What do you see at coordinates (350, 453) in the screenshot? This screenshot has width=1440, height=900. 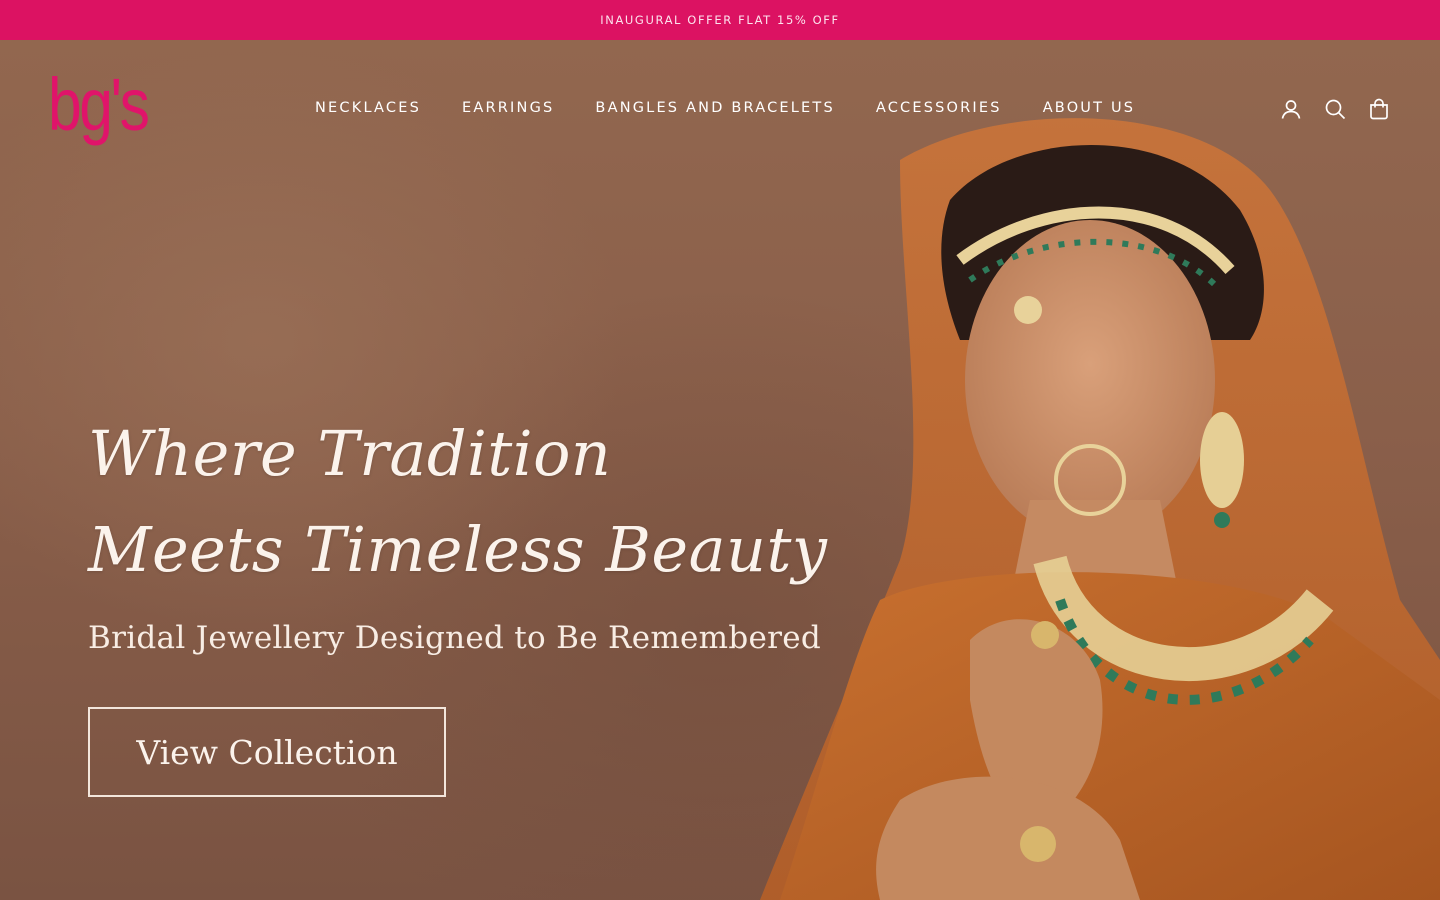 I see `hero-headline-line-1: Where Tradition` at bounding box center [350, 453].